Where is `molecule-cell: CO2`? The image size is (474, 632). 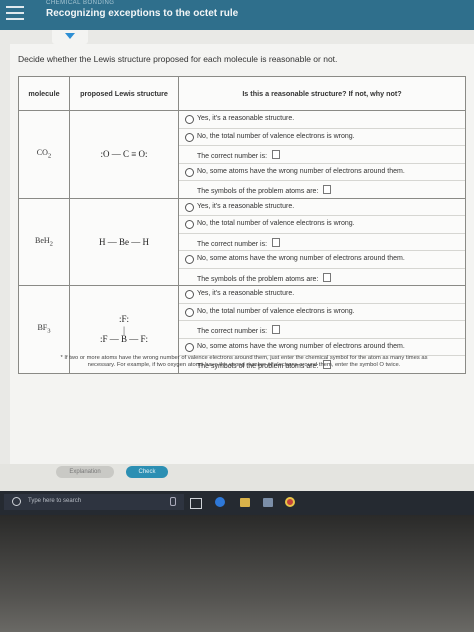 molecule-cell: CO2 is located at coordinates (44, 154).